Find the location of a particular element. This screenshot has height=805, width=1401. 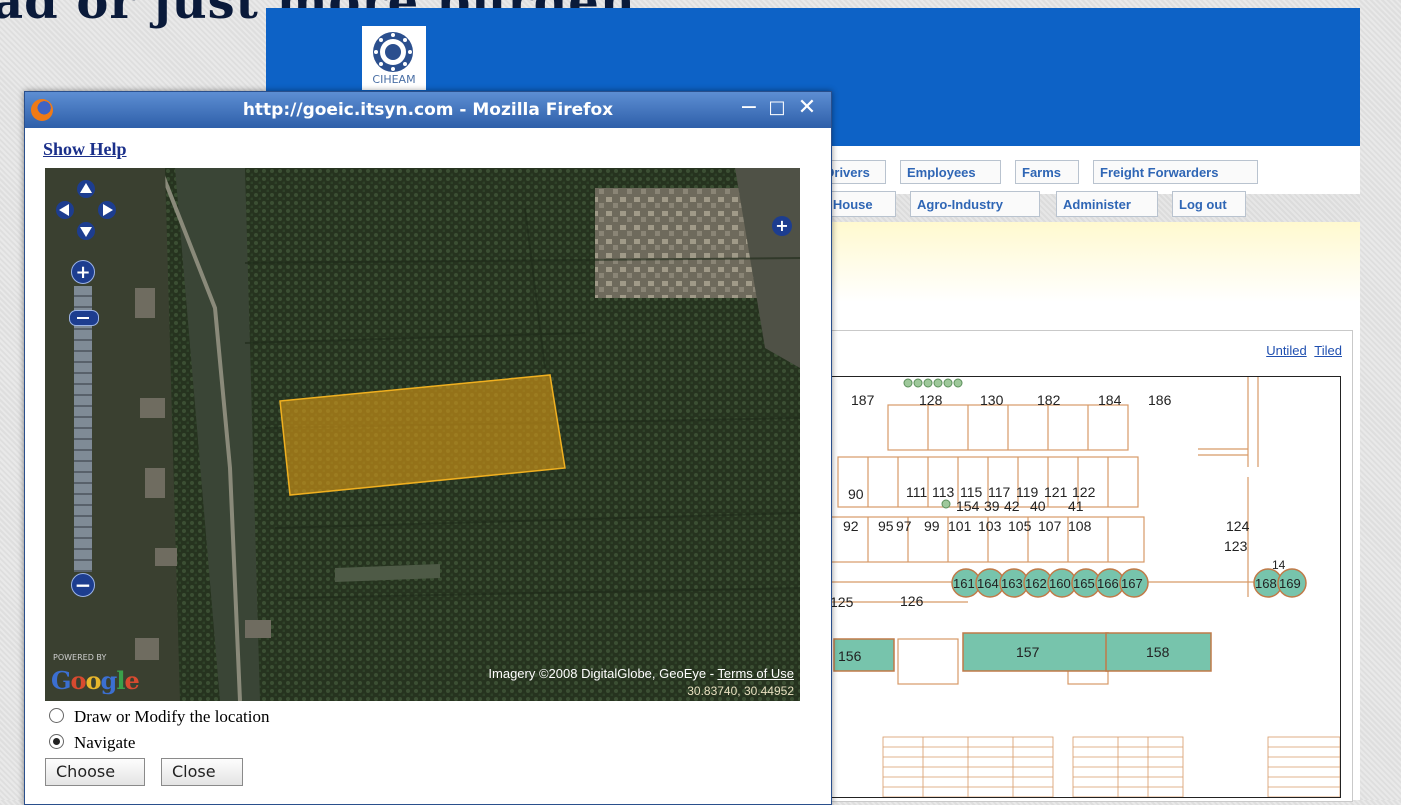

tab-administer: Administer is located at coordinates (1107, 204).